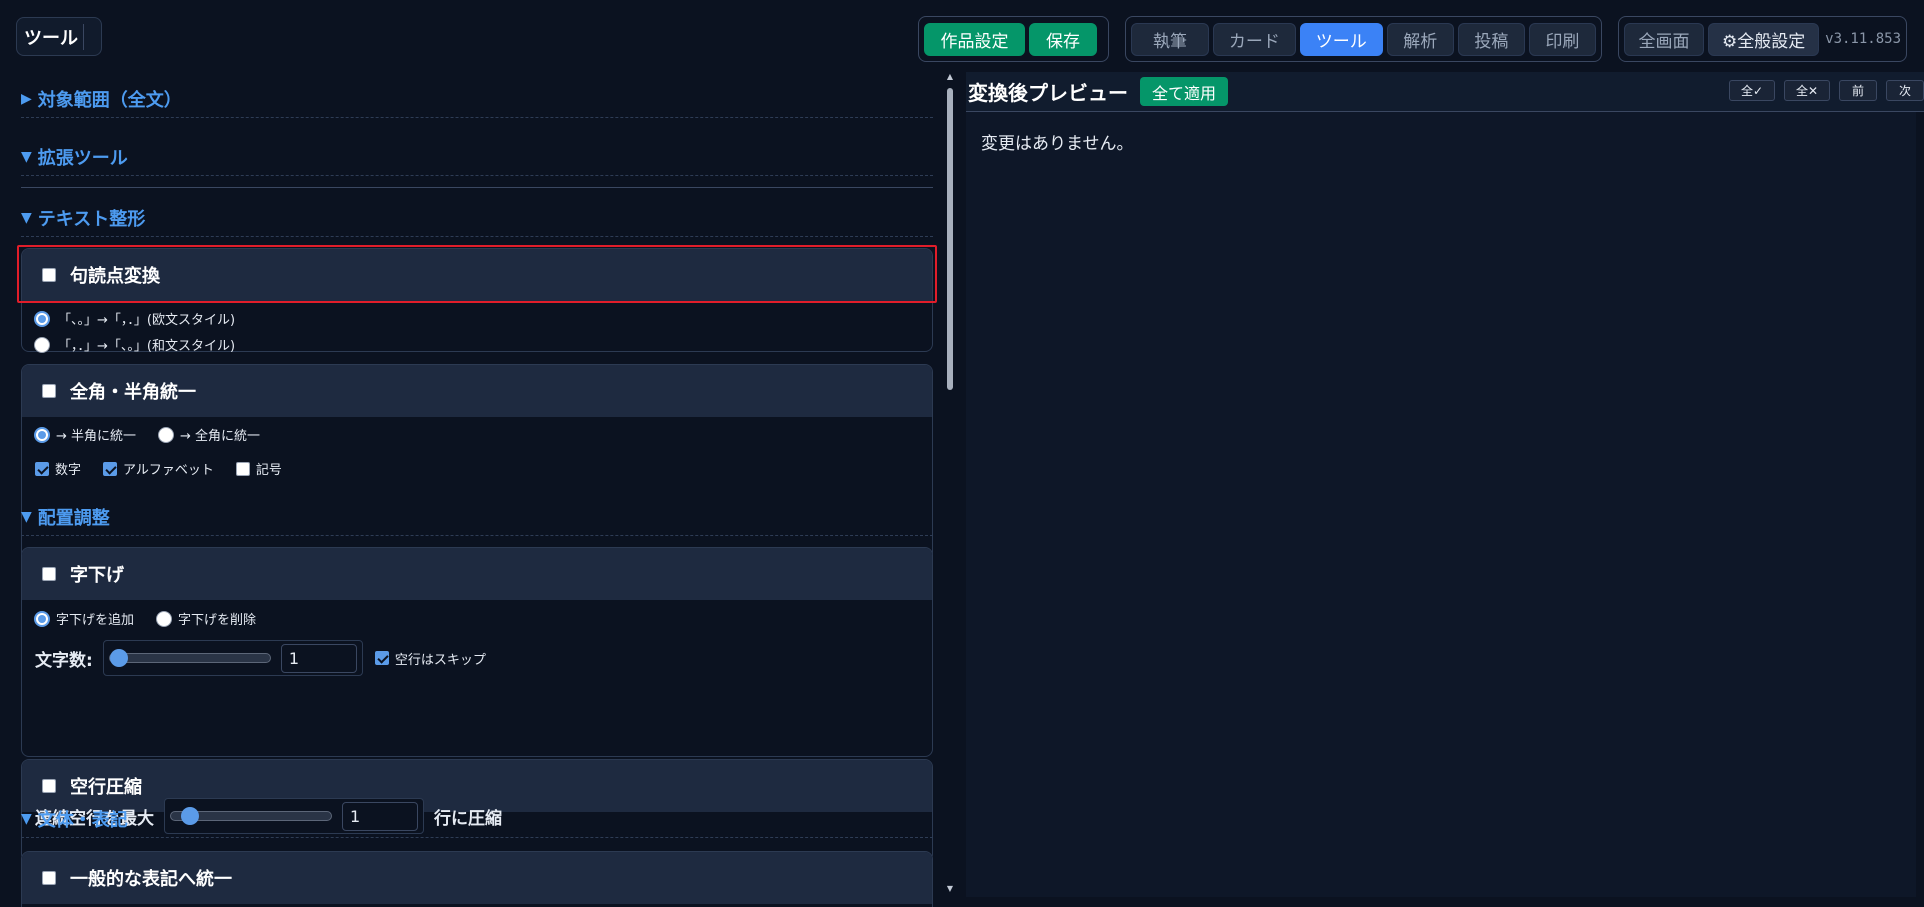 This screenshot has height=907, width=1924. I want to click on punctuation-option-western-label: 「、。」→「，．」(欧文スタイル), so click(147, 320).